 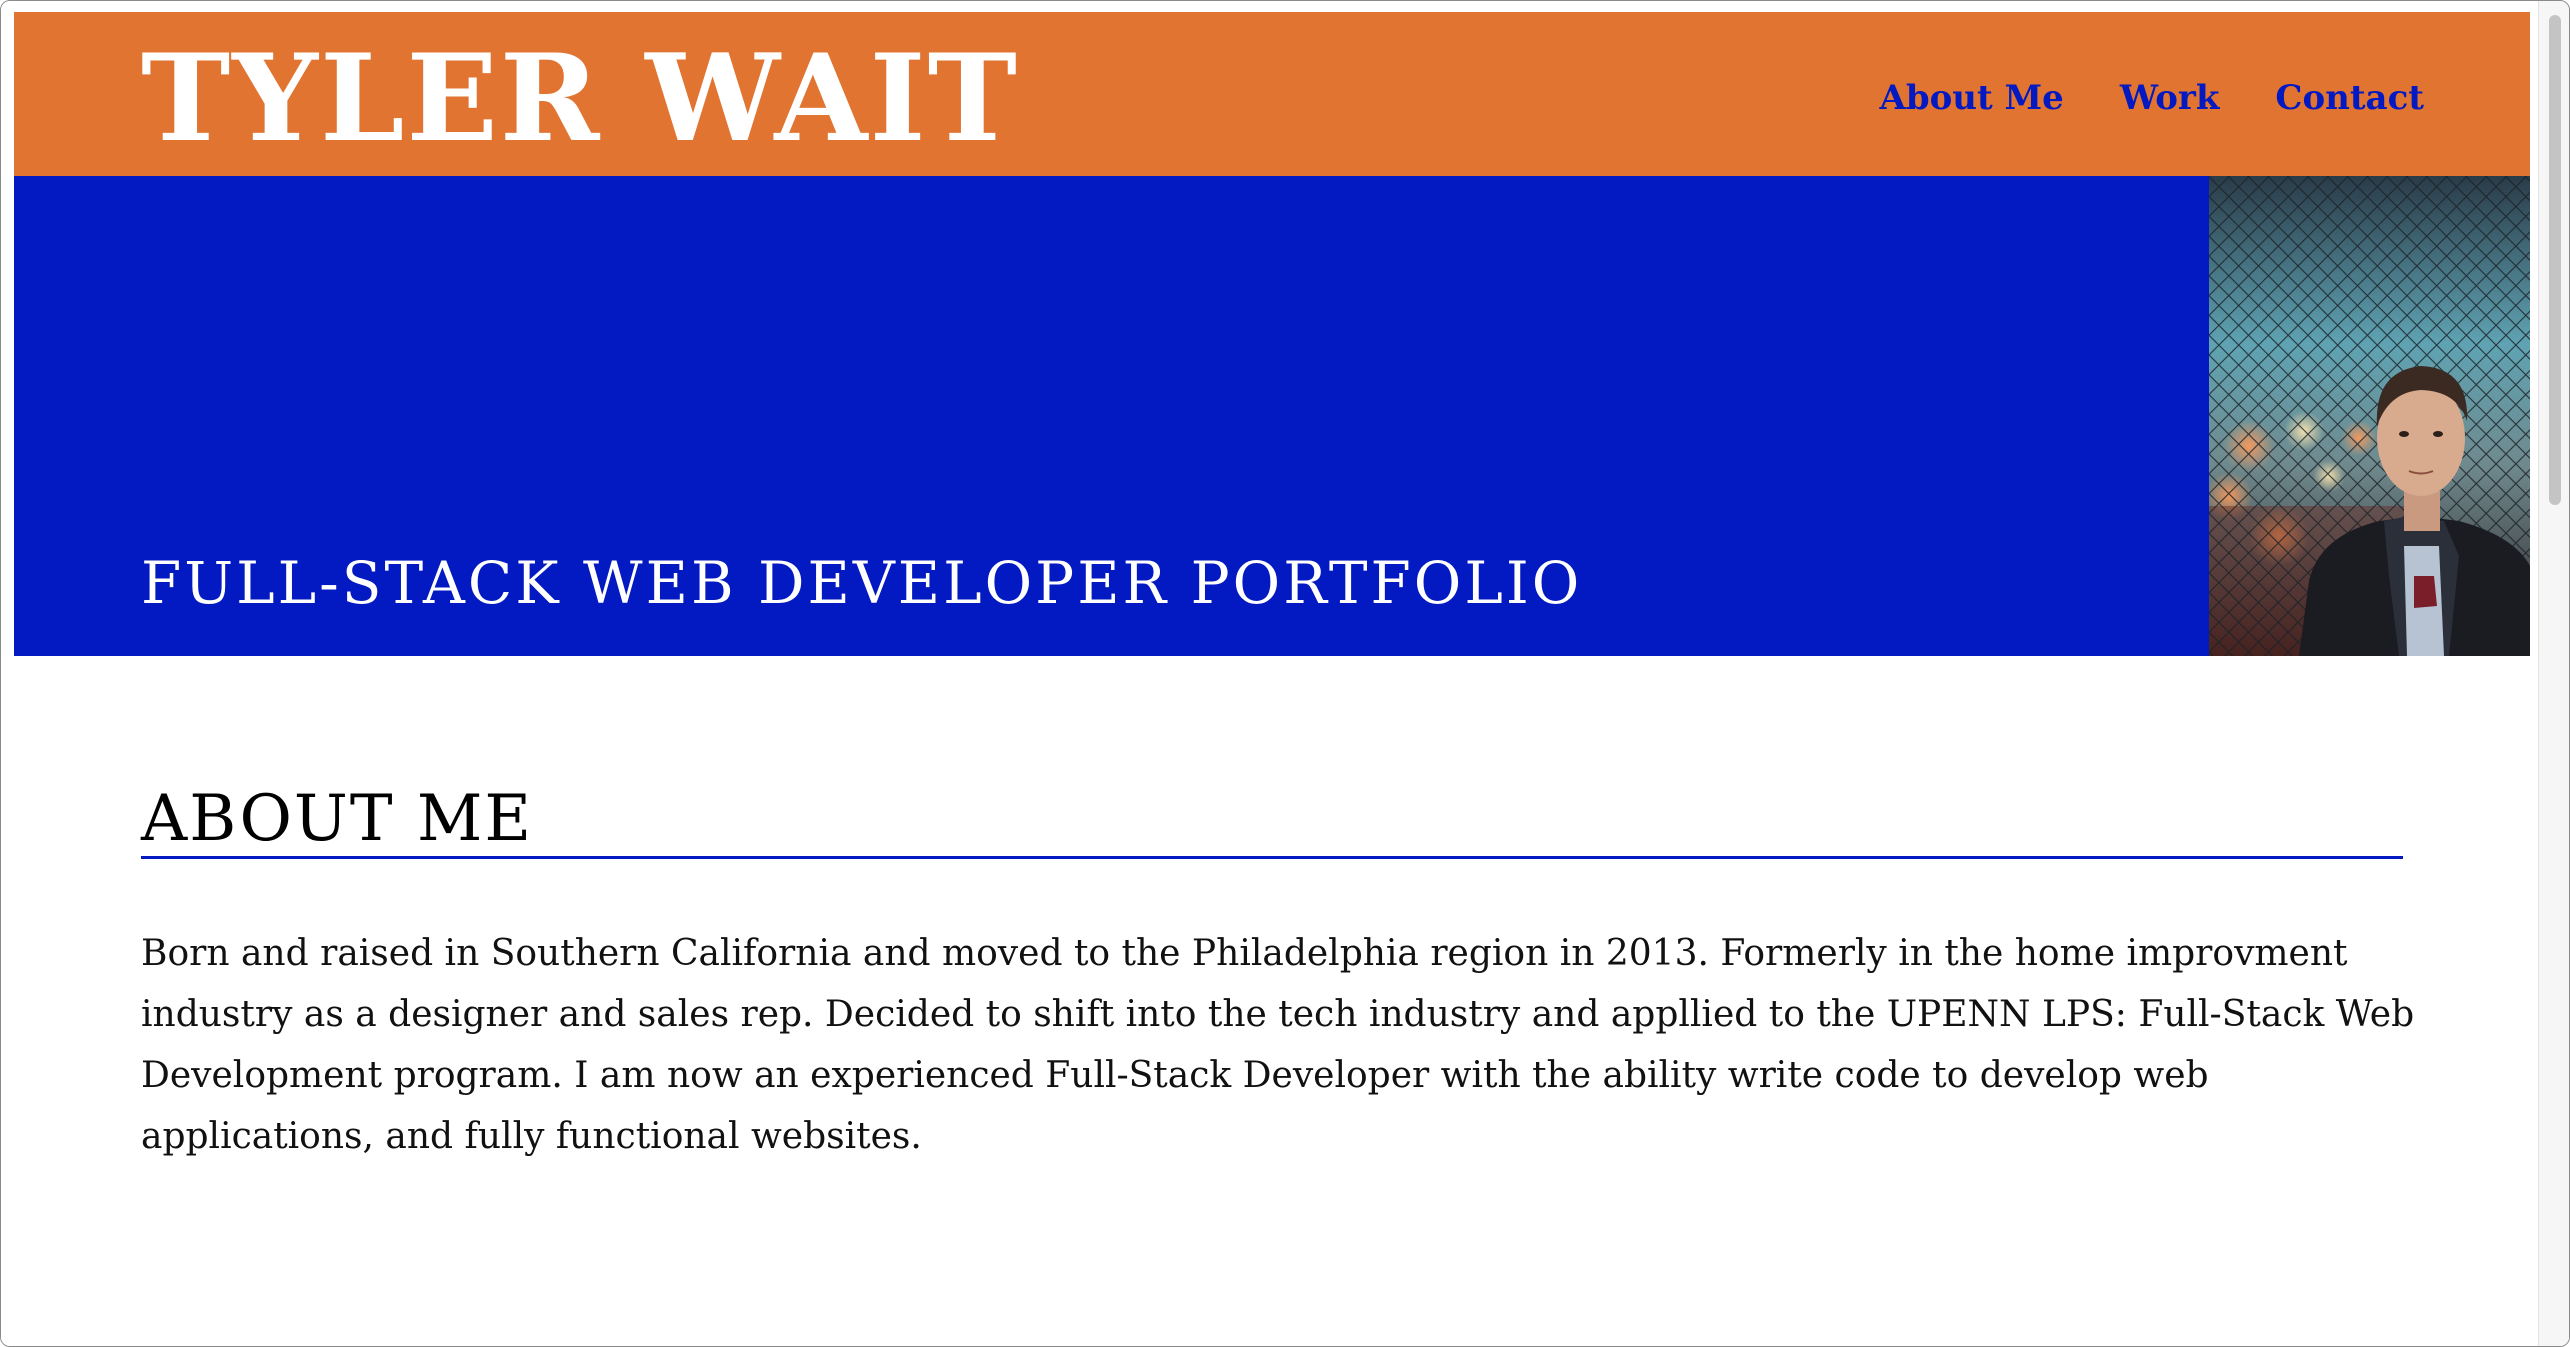 I want to click on profile-photo-image, so click(x=2369, y=416).